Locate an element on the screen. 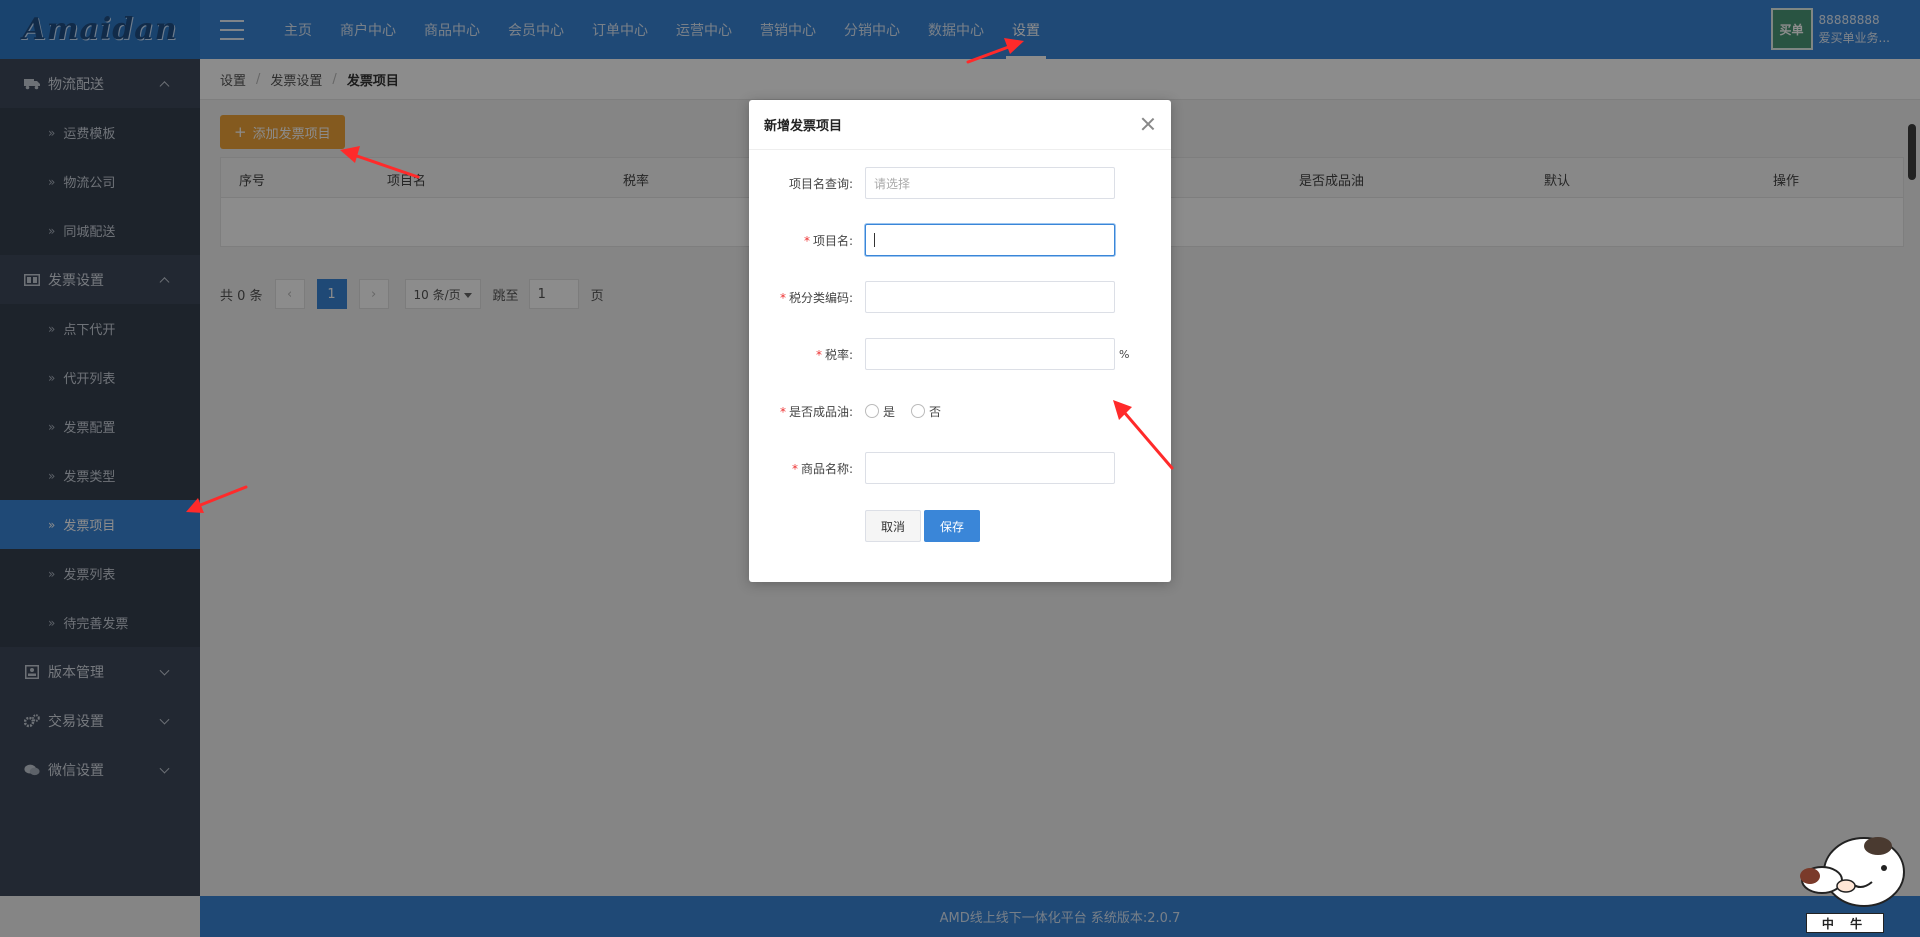 This screenshot has height=937, width=1920. is-oil-radio-group: 是 否 is located at coordinates (911, 411).